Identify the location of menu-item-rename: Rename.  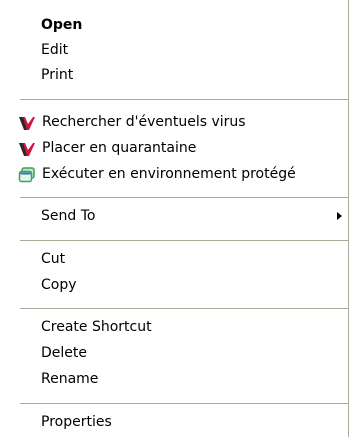
(174, 379).